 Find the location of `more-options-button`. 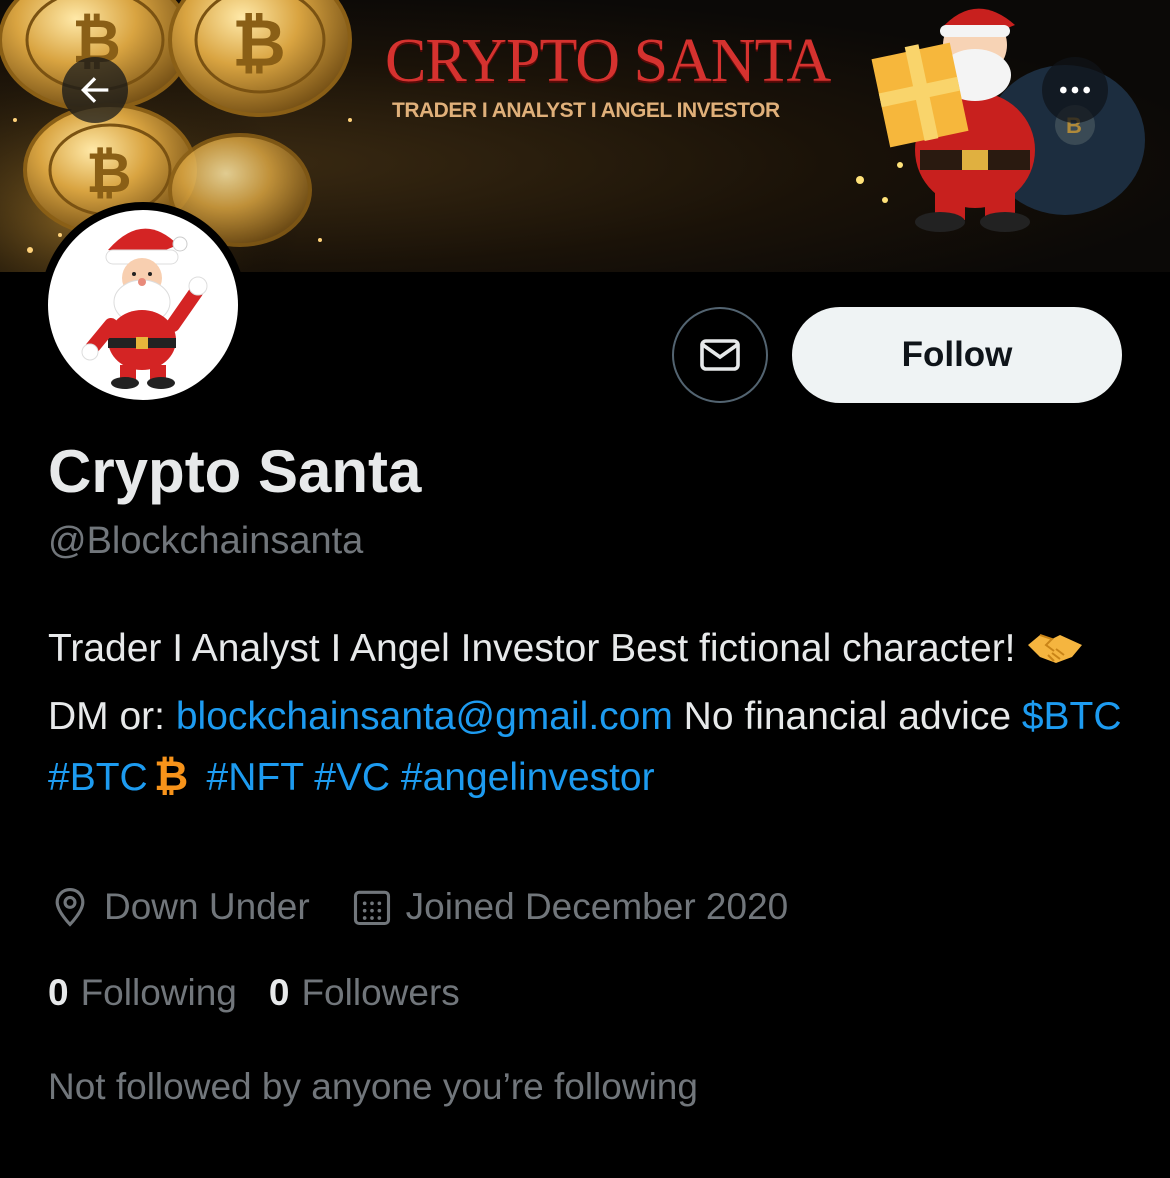

more-options-button is located at coordinates (1075, 90).